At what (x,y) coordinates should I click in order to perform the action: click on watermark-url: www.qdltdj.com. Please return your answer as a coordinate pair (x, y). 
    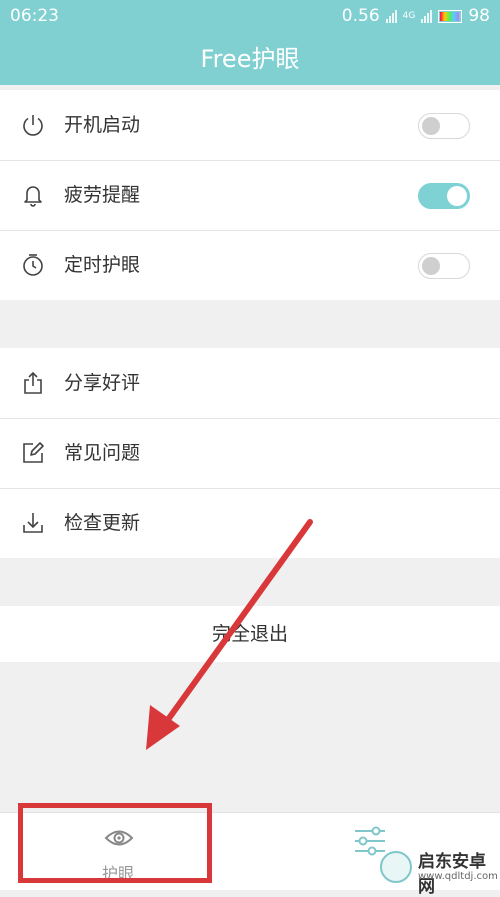
    Looking at the image, I should click on (458, 876).